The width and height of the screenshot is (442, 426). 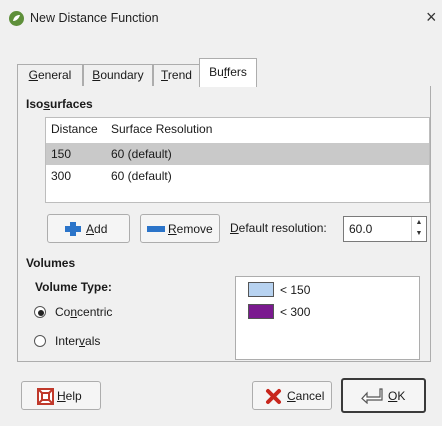 What do you see at coordinates (273, 396) in the screenshot?
I see `cancel-x-icon` at bounding box center [273, 396].